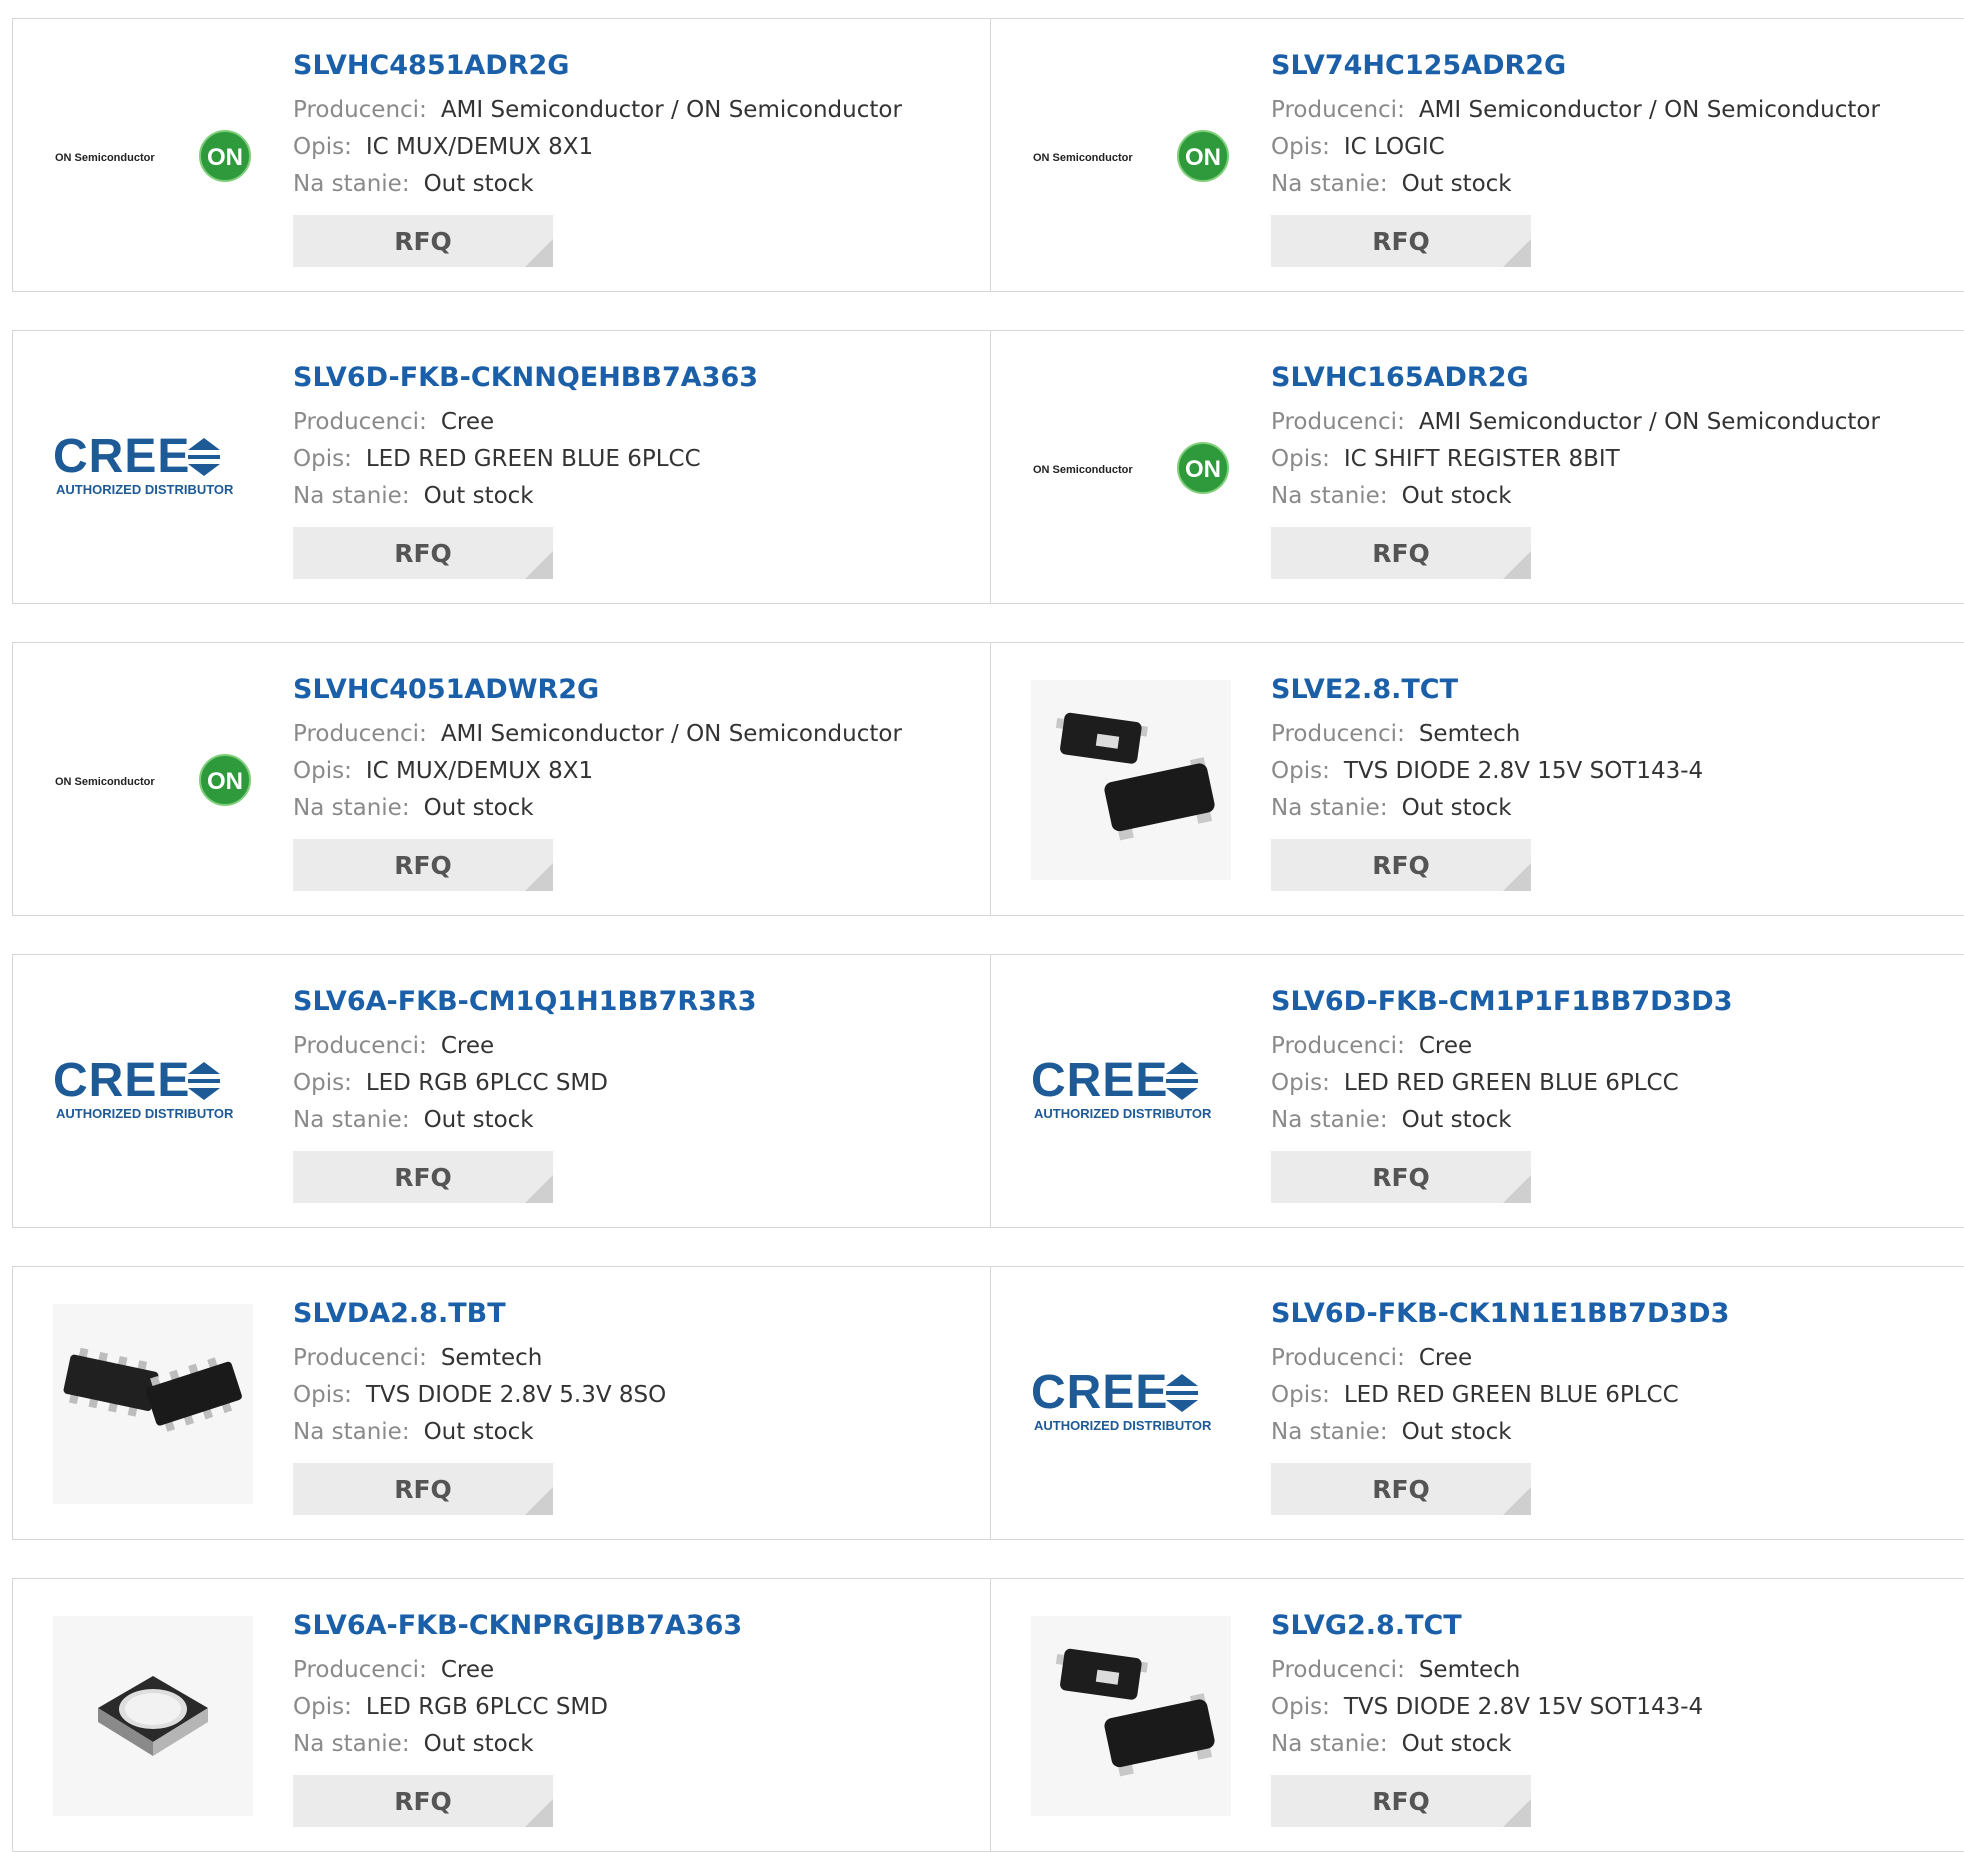 This screenshot has width=1964, height=1852. I want to click on part-number-link: SLV6D-FKB-CM1P1F1BB7D3D3, so click(1502, 1002).